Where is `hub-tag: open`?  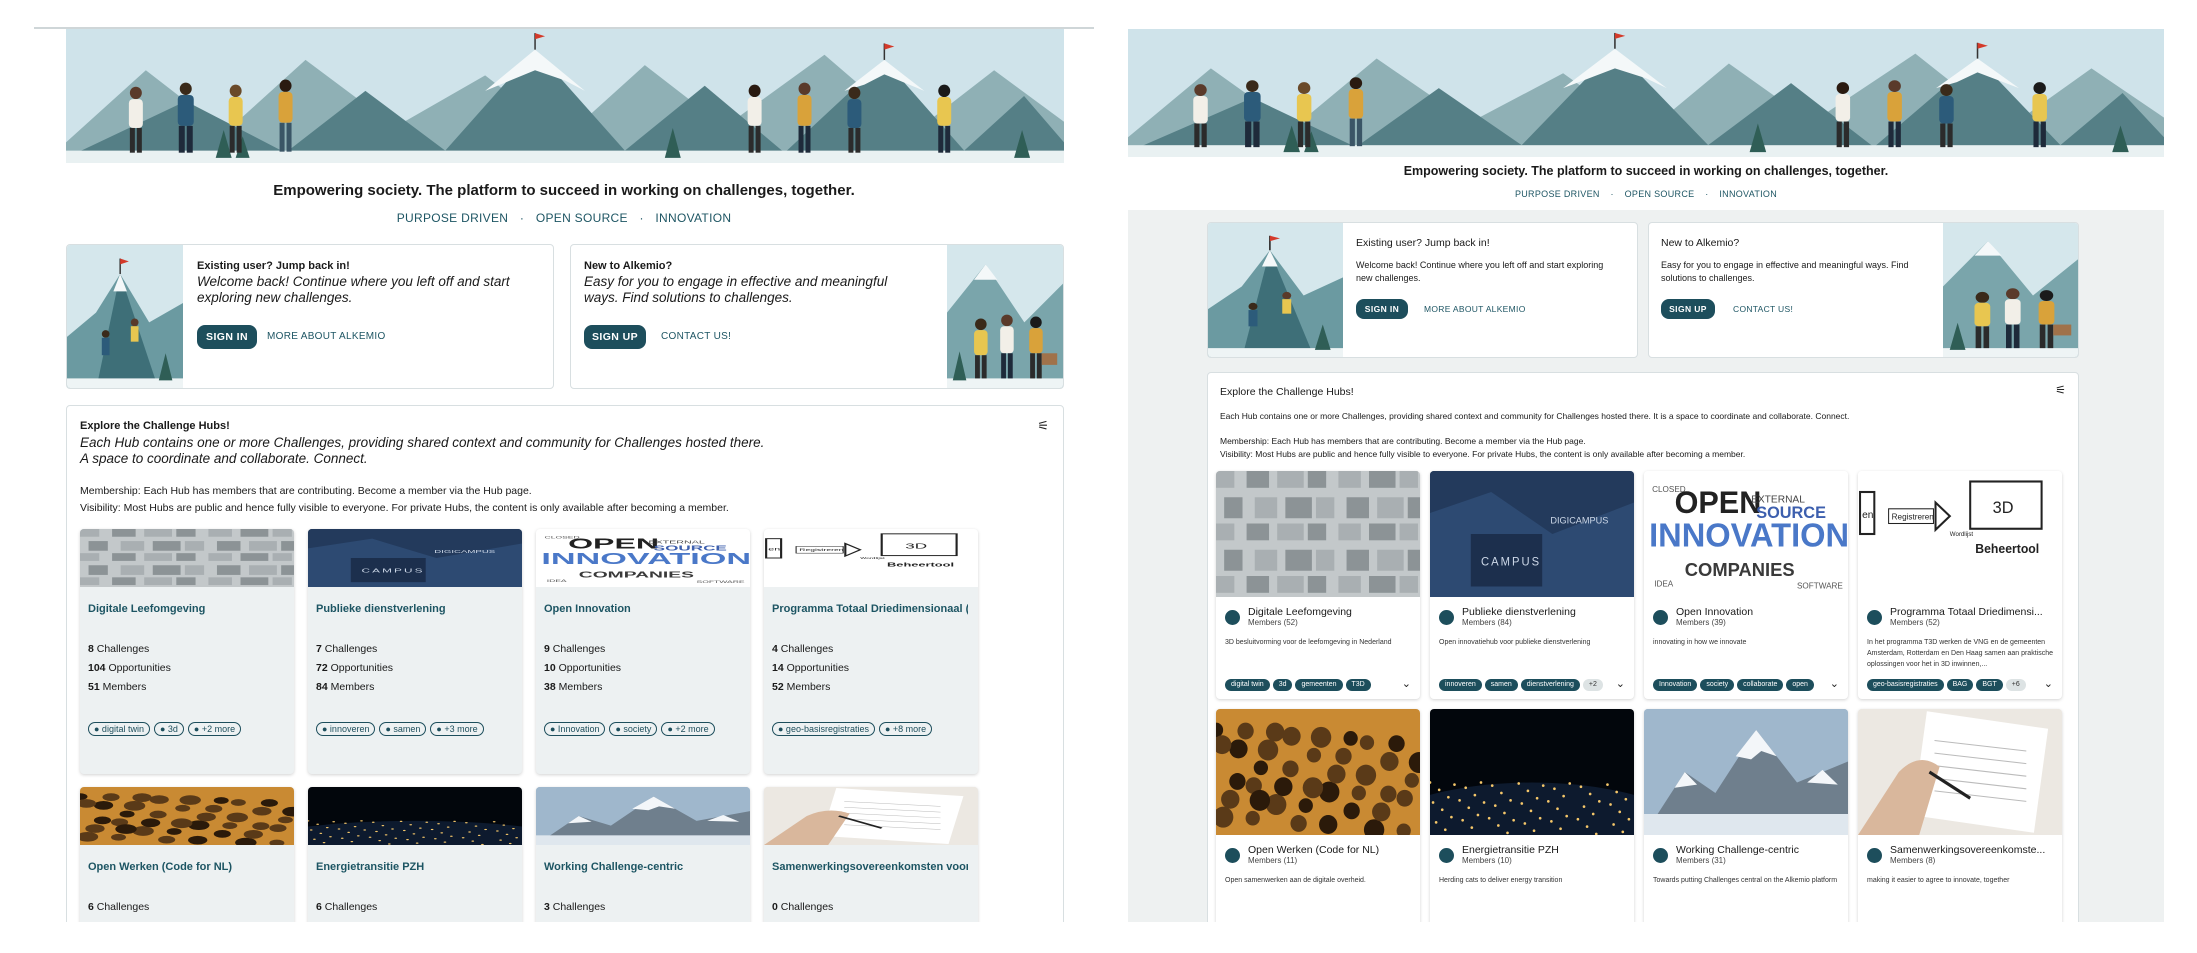 hub-tag: open is located at coordinates (1800, 685).